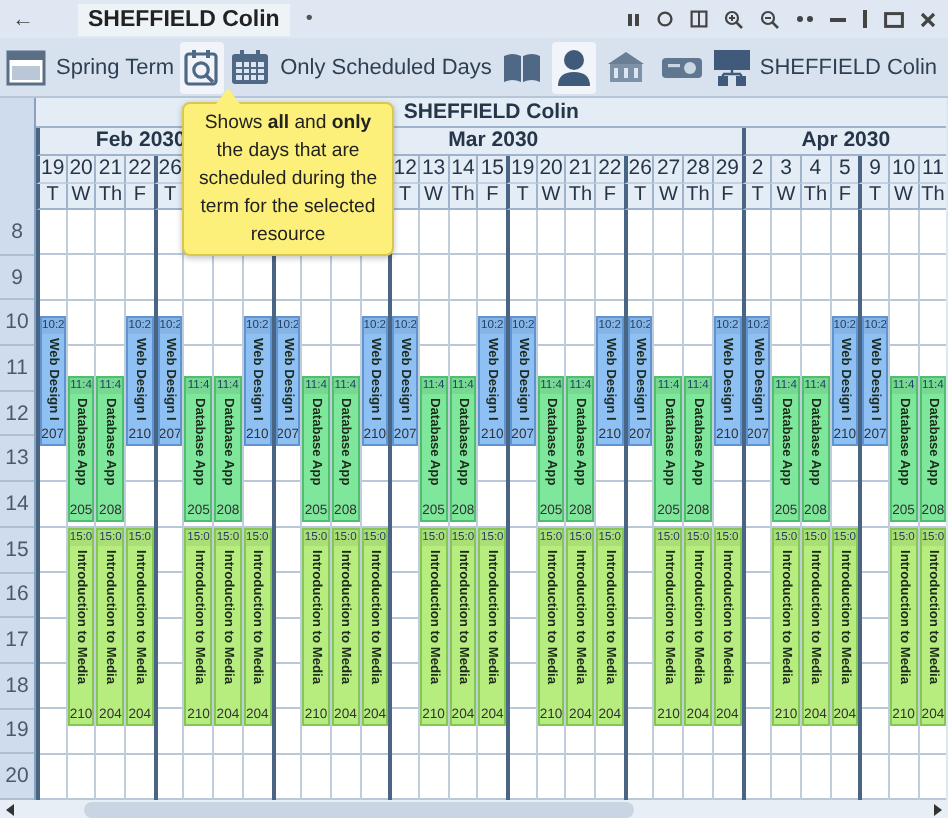 This screenshot has height=818, width=948. Describe the element at coordinates (17, 596) in the screenshot. I see `hour-label: 16` at that location.